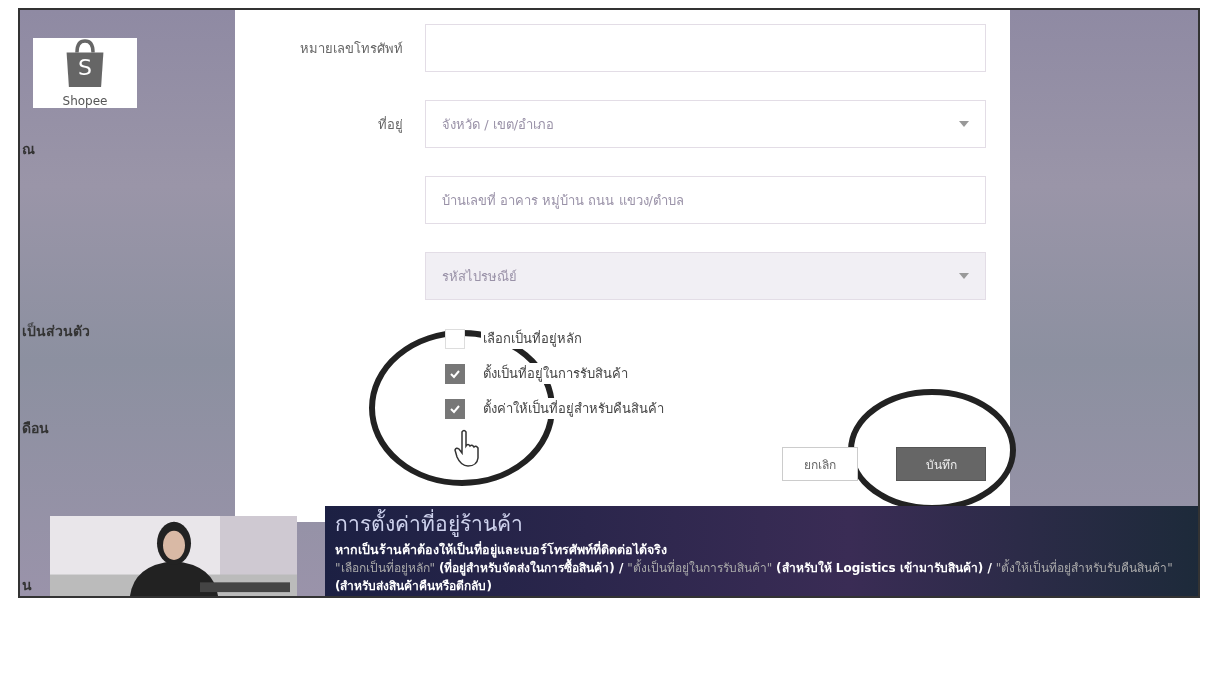 The width and height of the screenshot is (1215, 688). What do you see at coordinates (390, 124) in the screenshot?
I see `field-label: ที่อยู่` at bounding box center [390, 124].